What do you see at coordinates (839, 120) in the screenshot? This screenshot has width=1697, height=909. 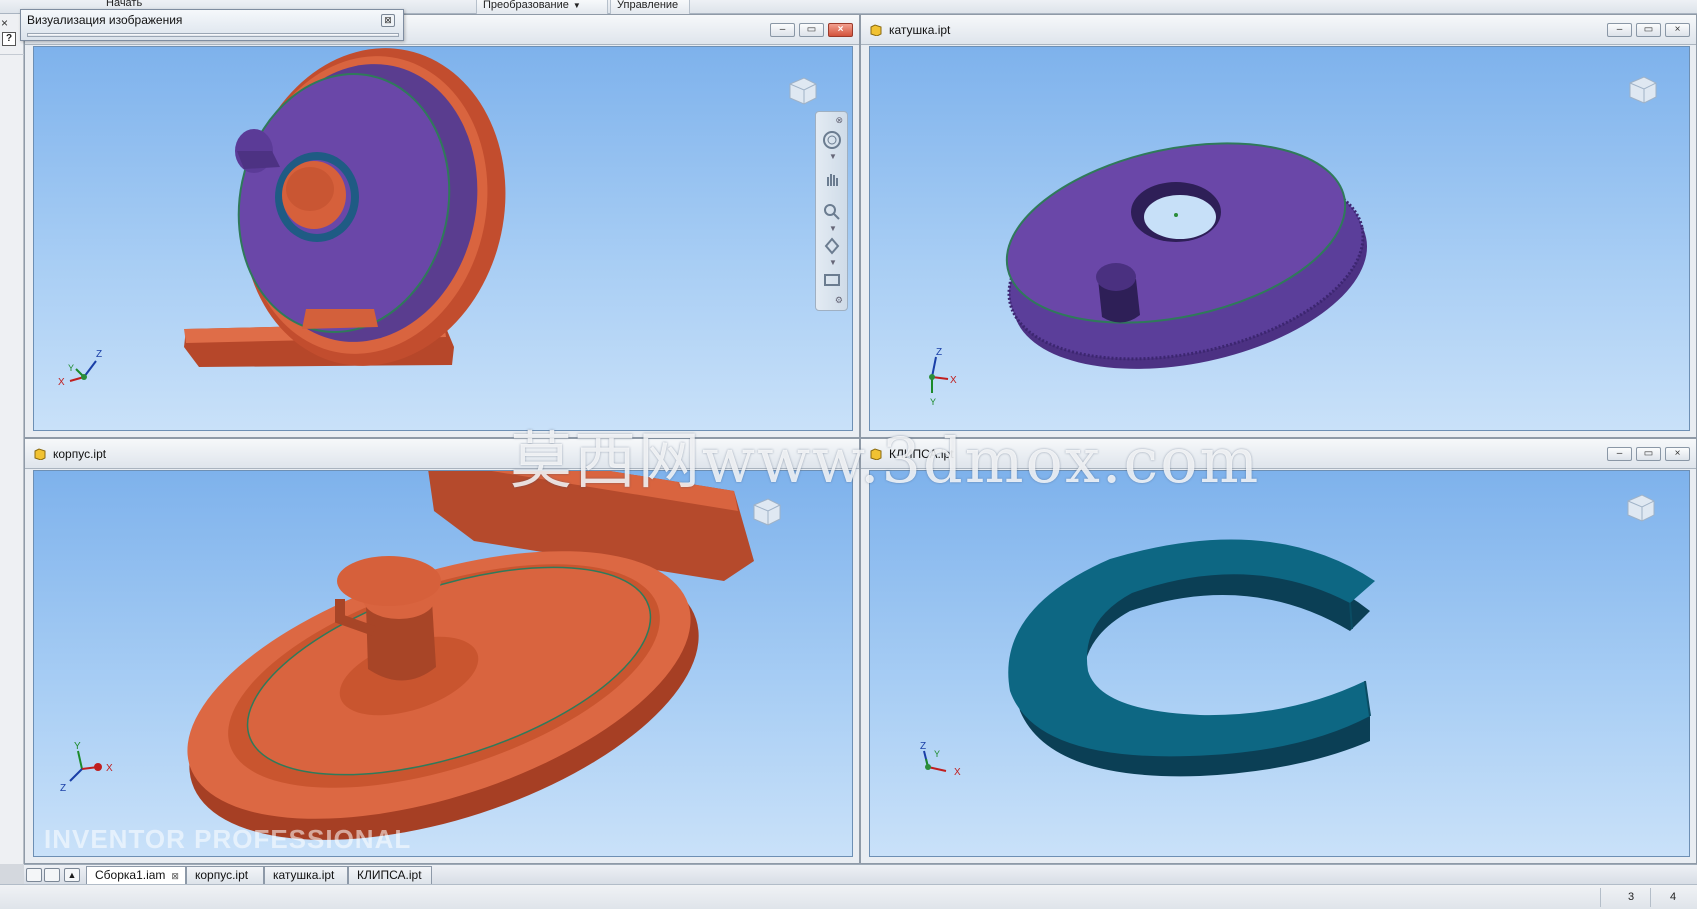 I see `close-icon: ⊗` at bounding box center [839, 120].